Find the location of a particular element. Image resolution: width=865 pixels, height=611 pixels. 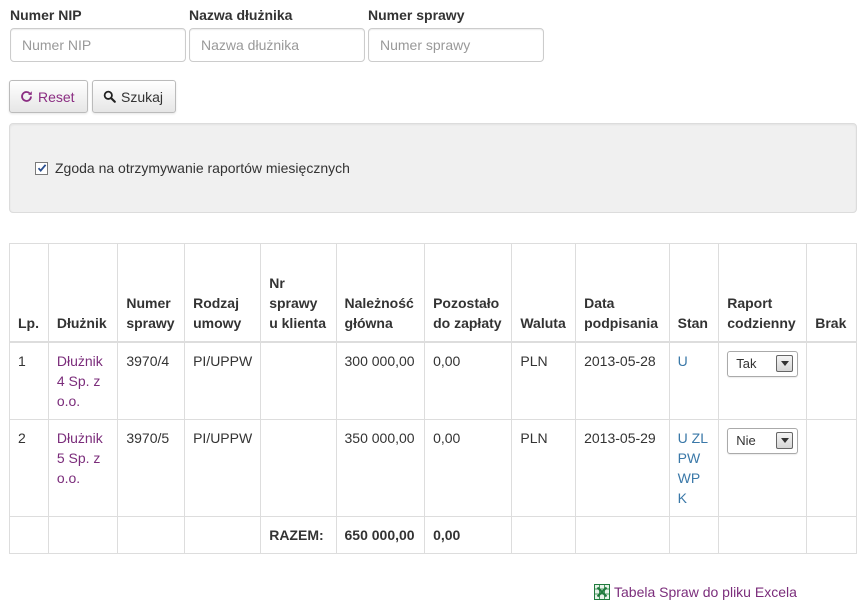

col-header-missing: Brak is located at coordinates (831, 293).